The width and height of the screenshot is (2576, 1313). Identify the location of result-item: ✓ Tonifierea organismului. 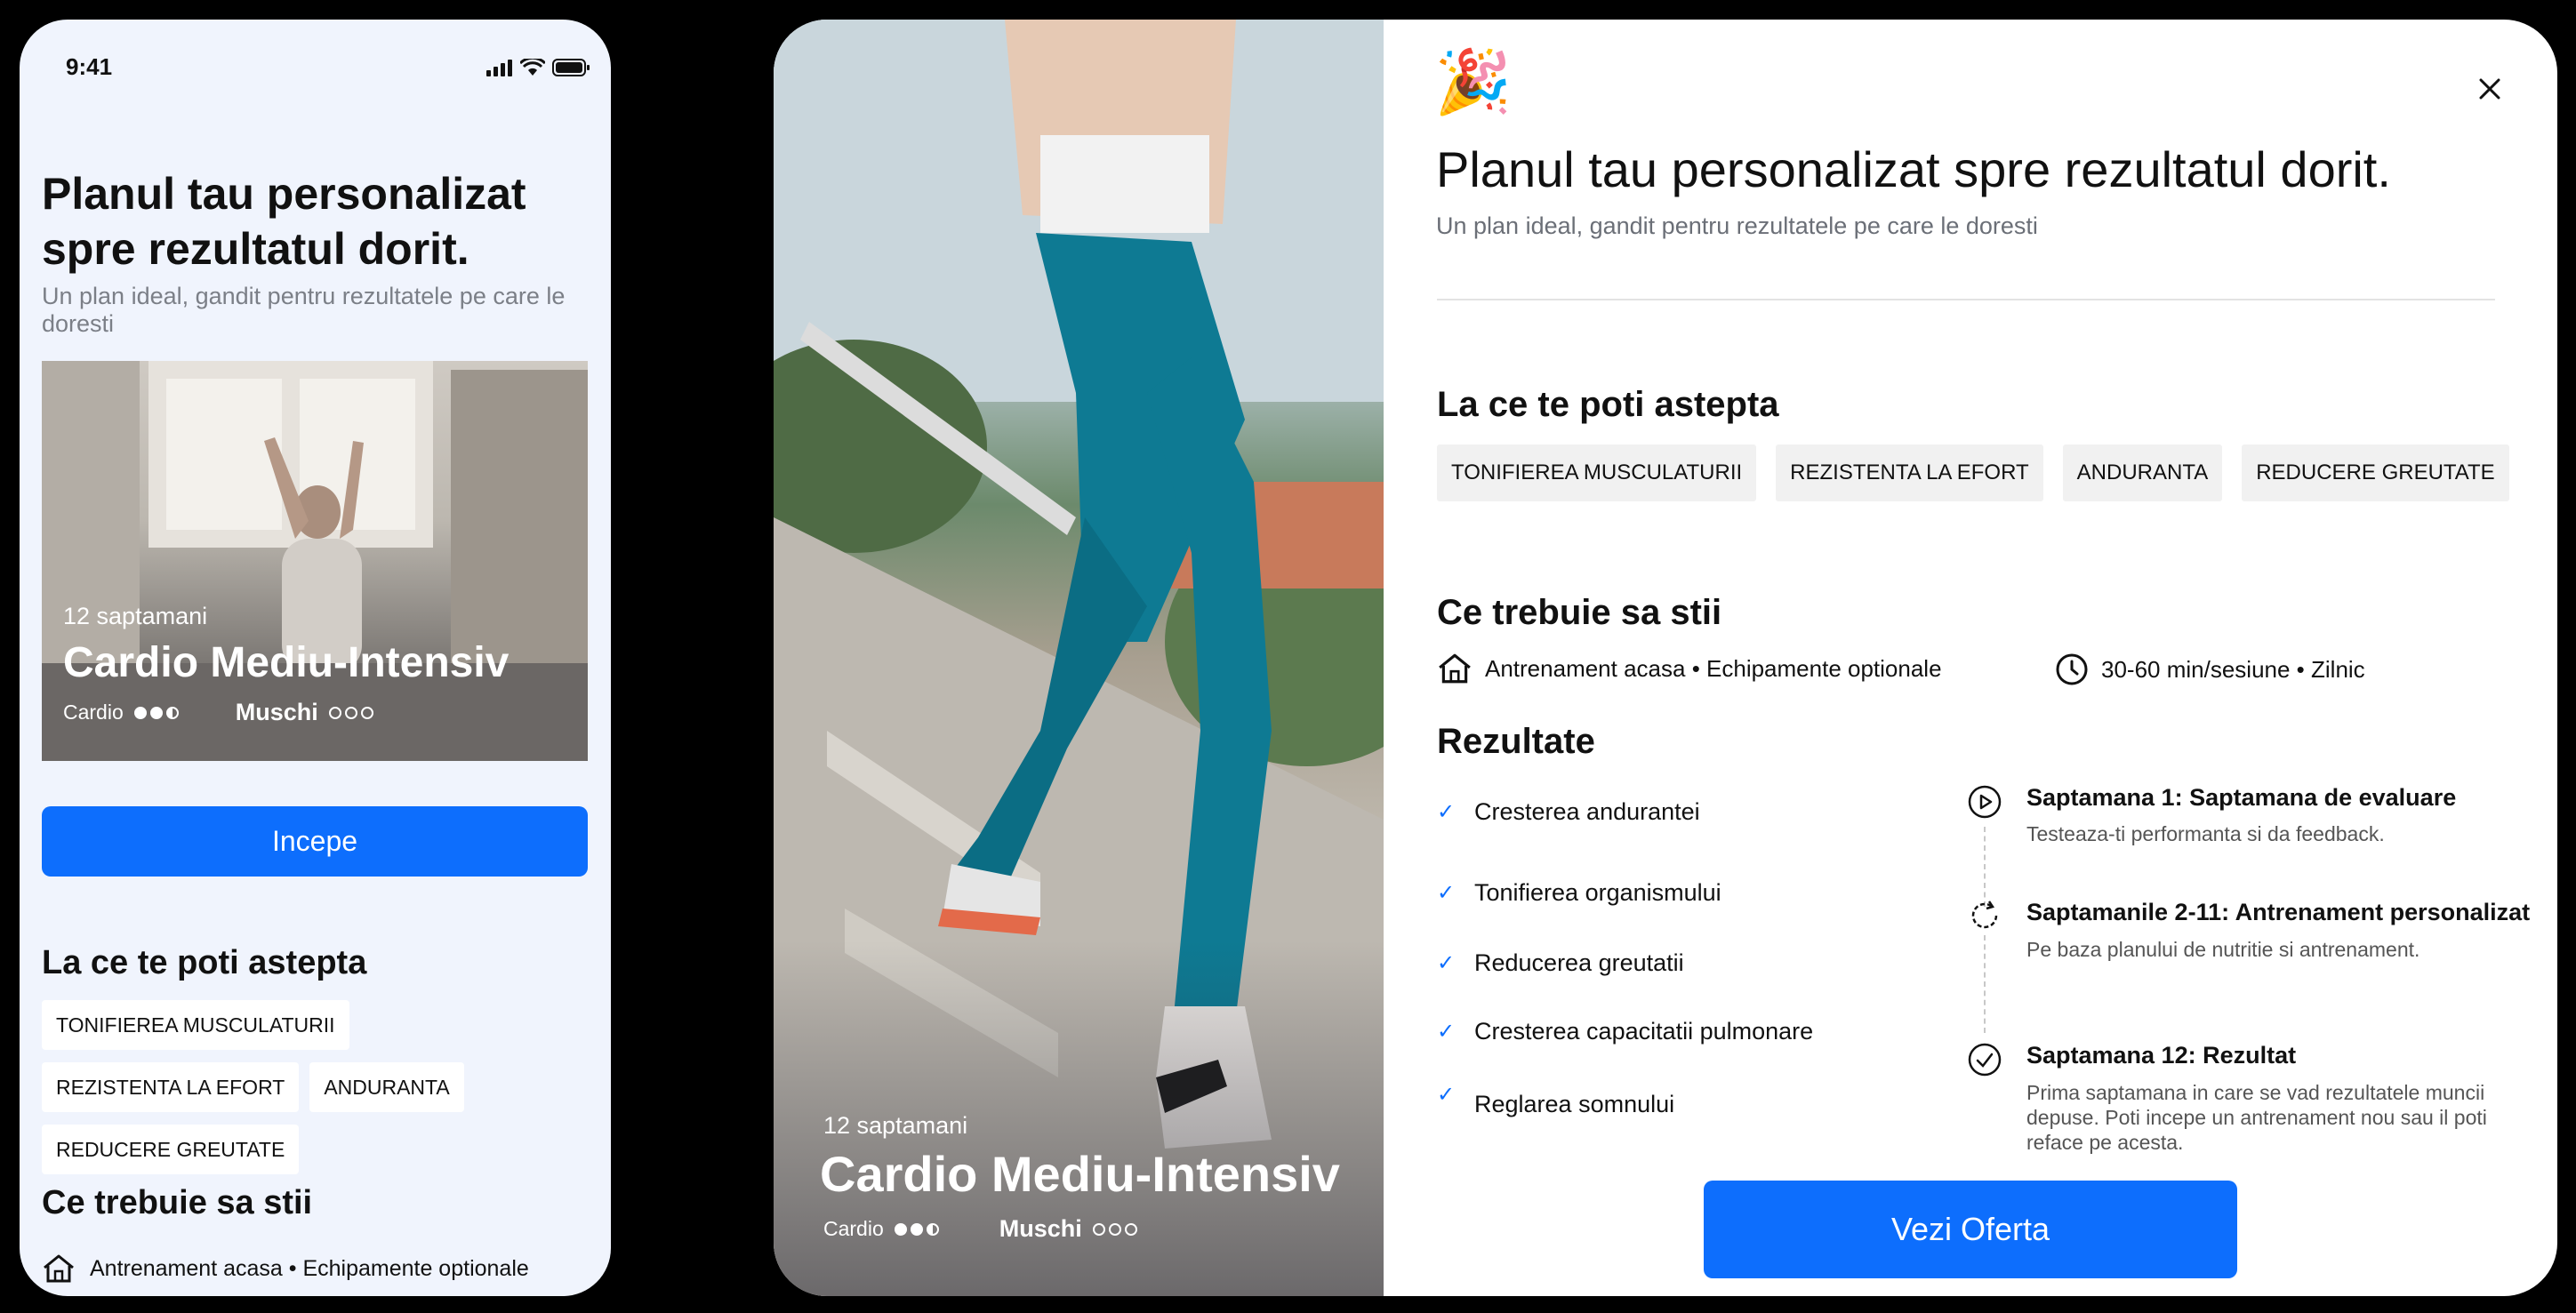
(1579, 893).